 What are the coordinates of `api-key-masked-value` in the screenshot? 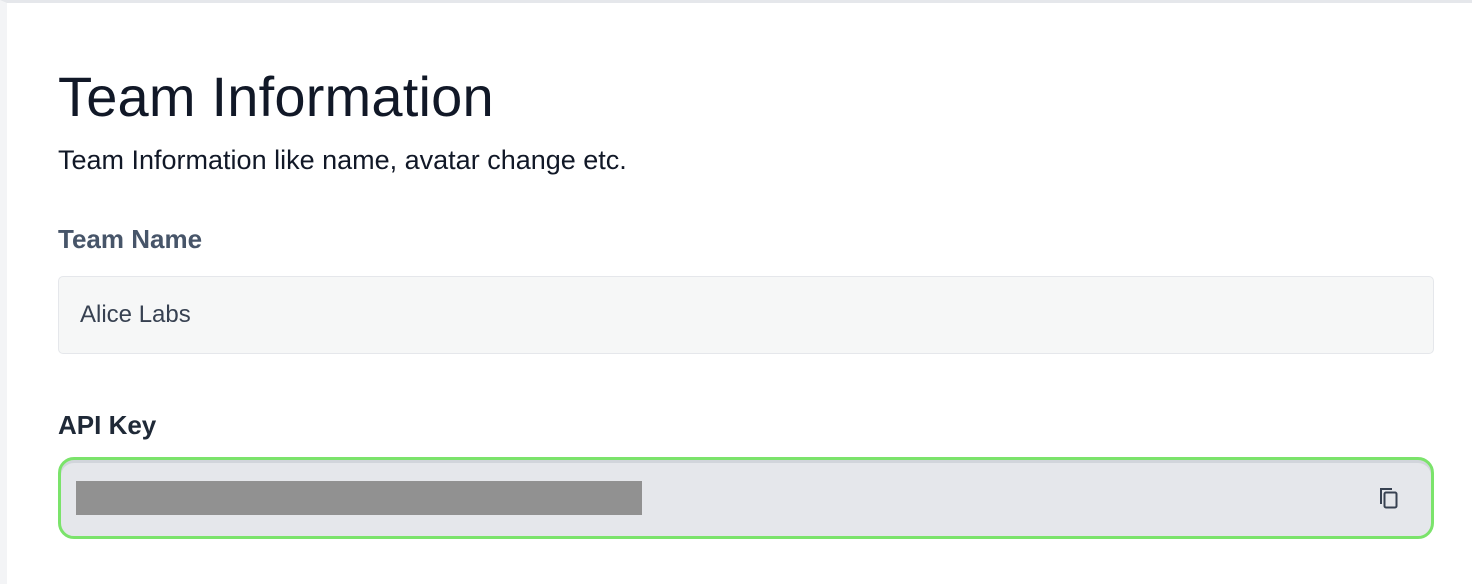 It's located at (359, 498).